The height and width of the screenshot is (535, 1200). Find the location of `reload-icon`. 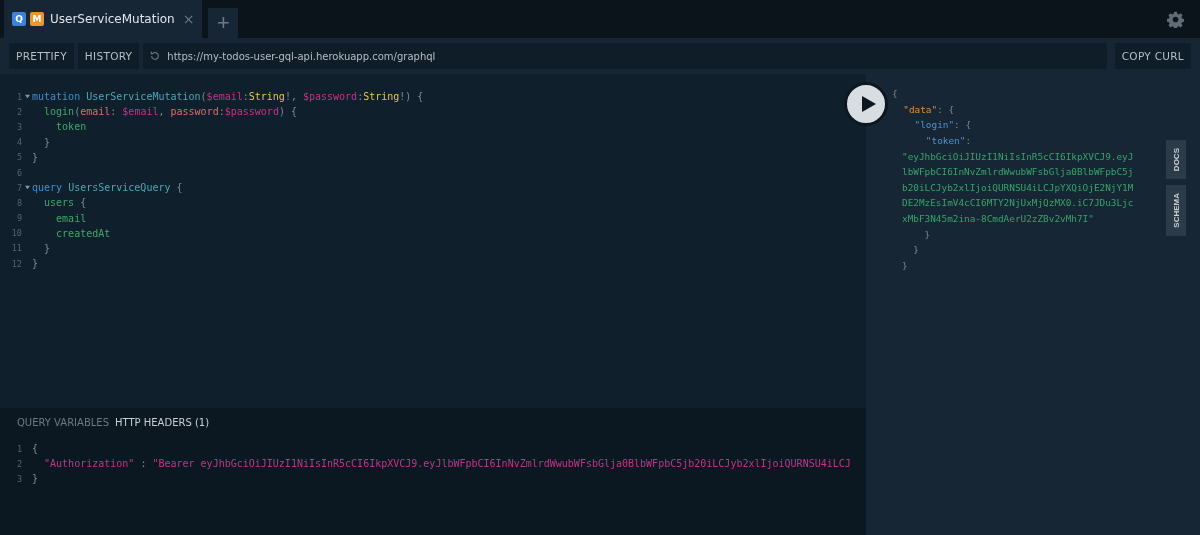

reload-icon is located at coordinates (155, 56).